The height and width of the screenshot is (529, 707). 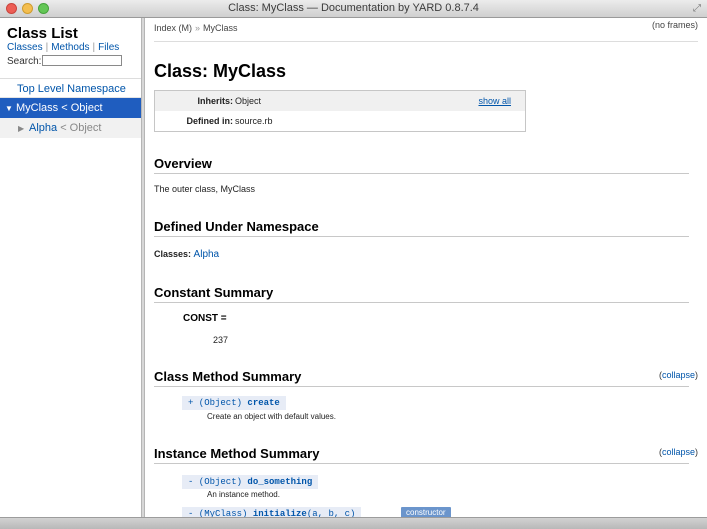 I want to click on method-signature-create: + (Object) create, so click(x=234, y=403).